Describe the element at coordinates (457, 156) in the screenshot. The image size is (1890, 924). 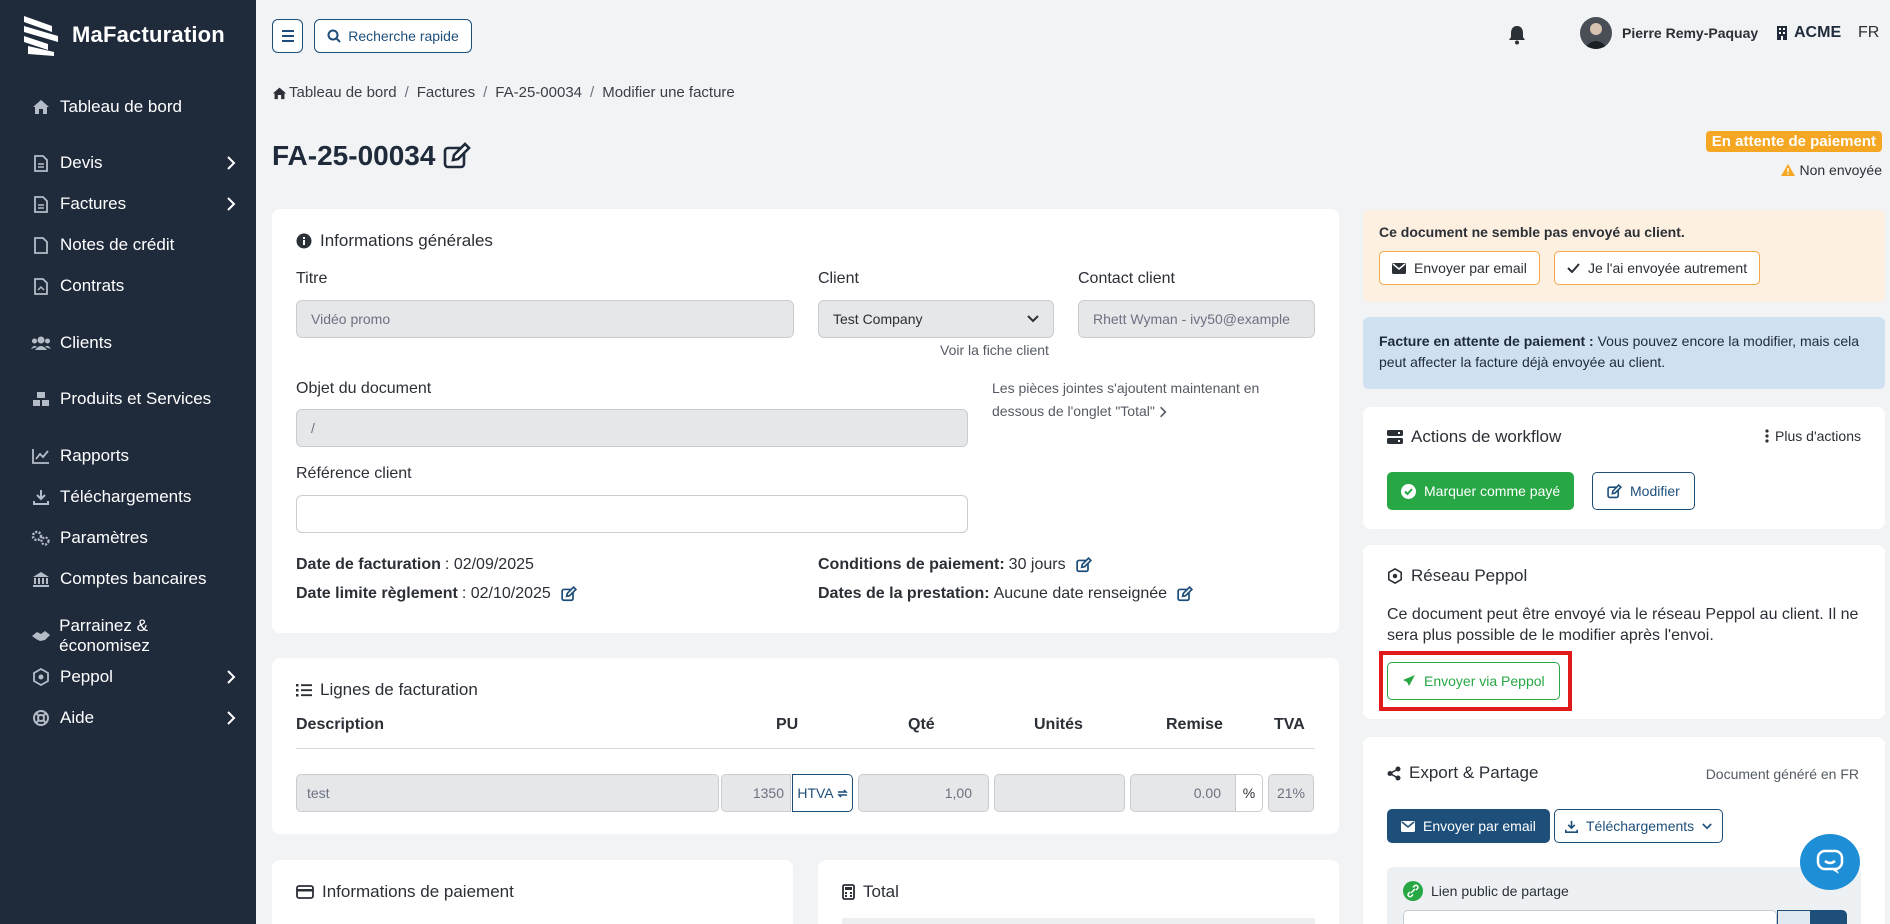
I see `edit-title-icon` at that location.